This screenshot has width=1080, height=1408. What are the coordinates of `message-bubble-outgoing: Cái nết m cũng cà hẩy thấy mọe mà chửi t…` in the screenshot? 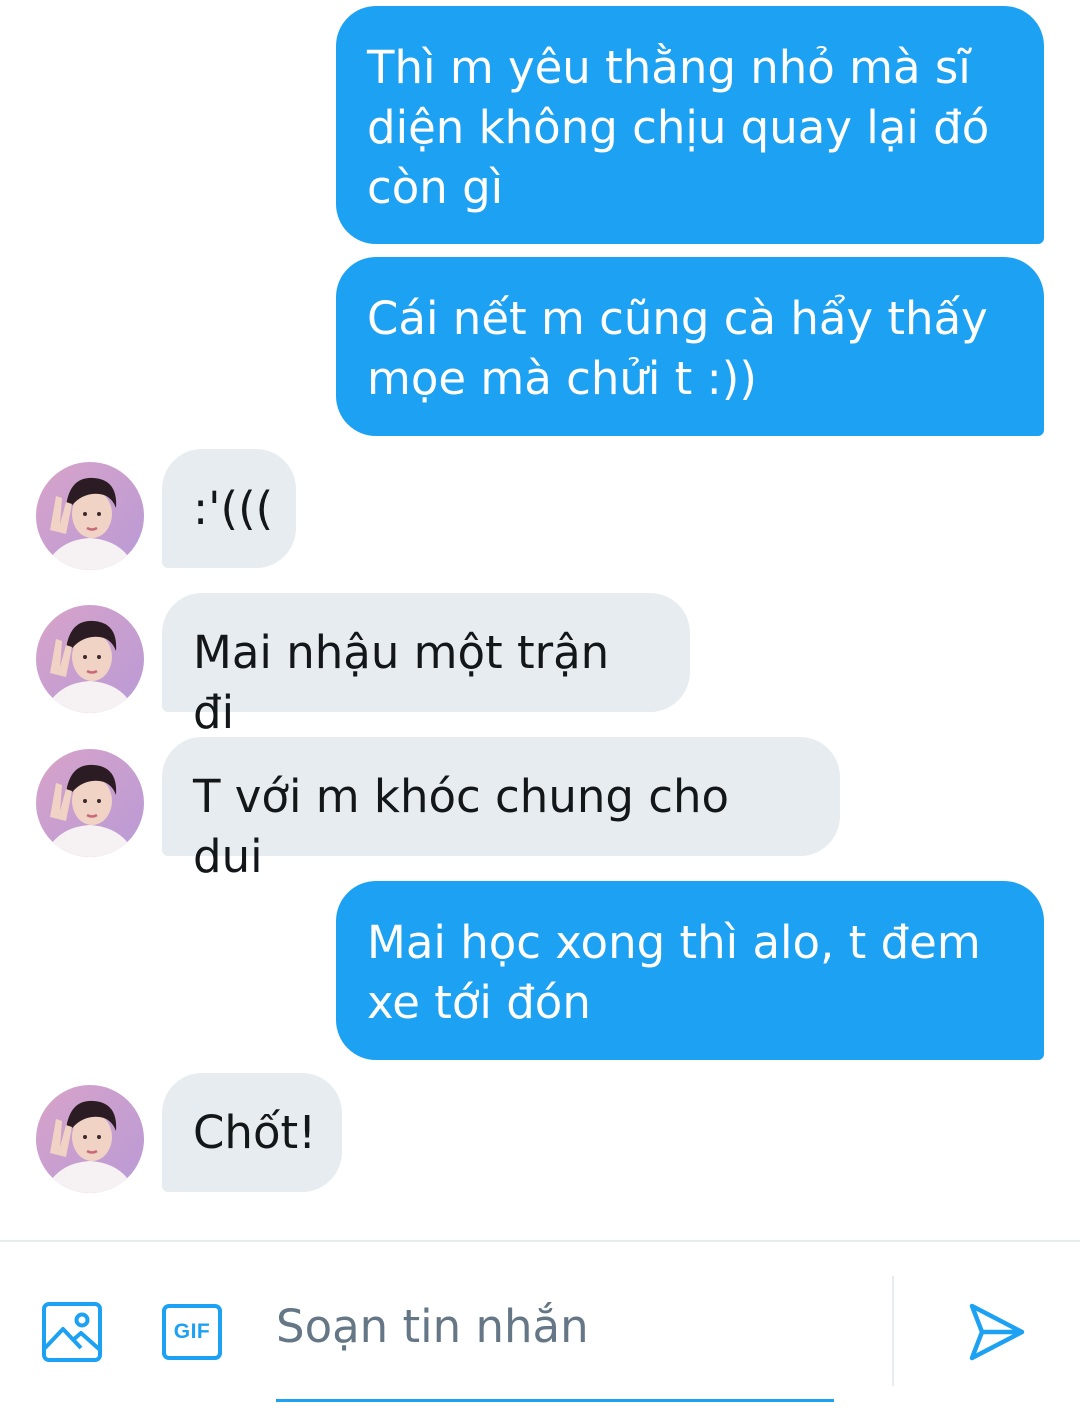 It's located at (690, 346).